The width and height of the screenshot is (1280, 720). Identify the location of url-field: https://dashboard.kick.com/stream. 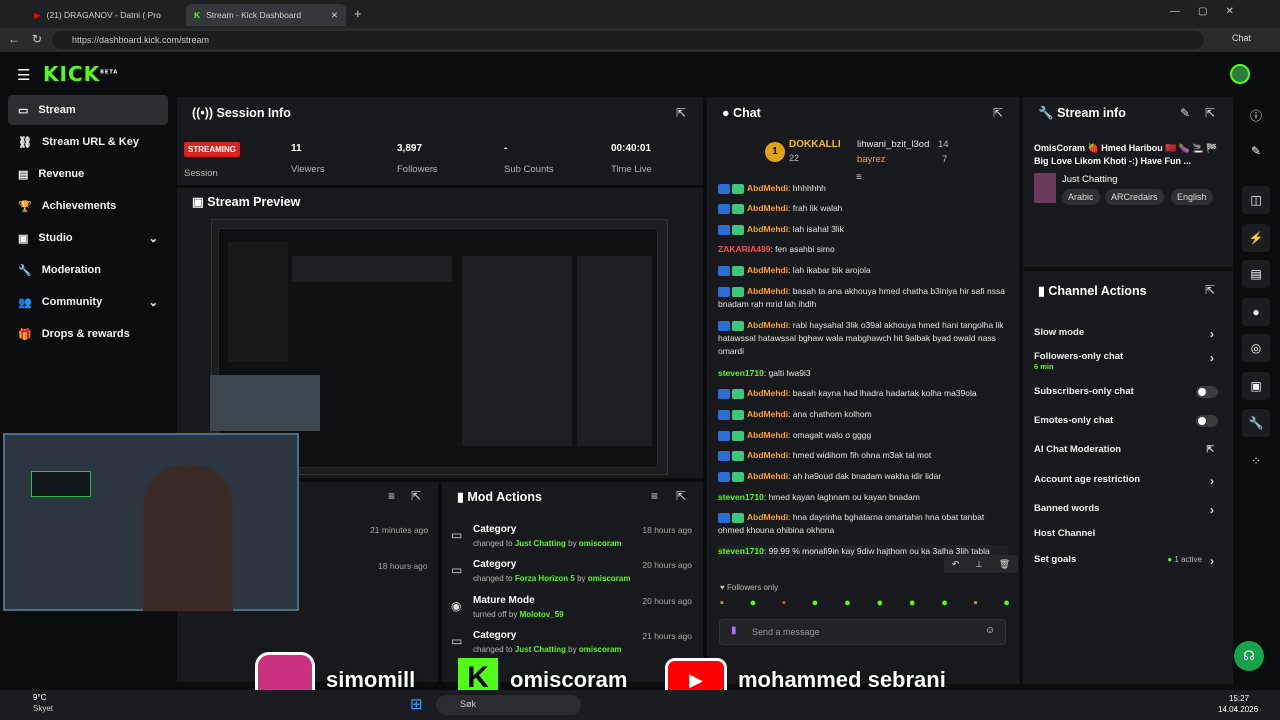
(628, 40).